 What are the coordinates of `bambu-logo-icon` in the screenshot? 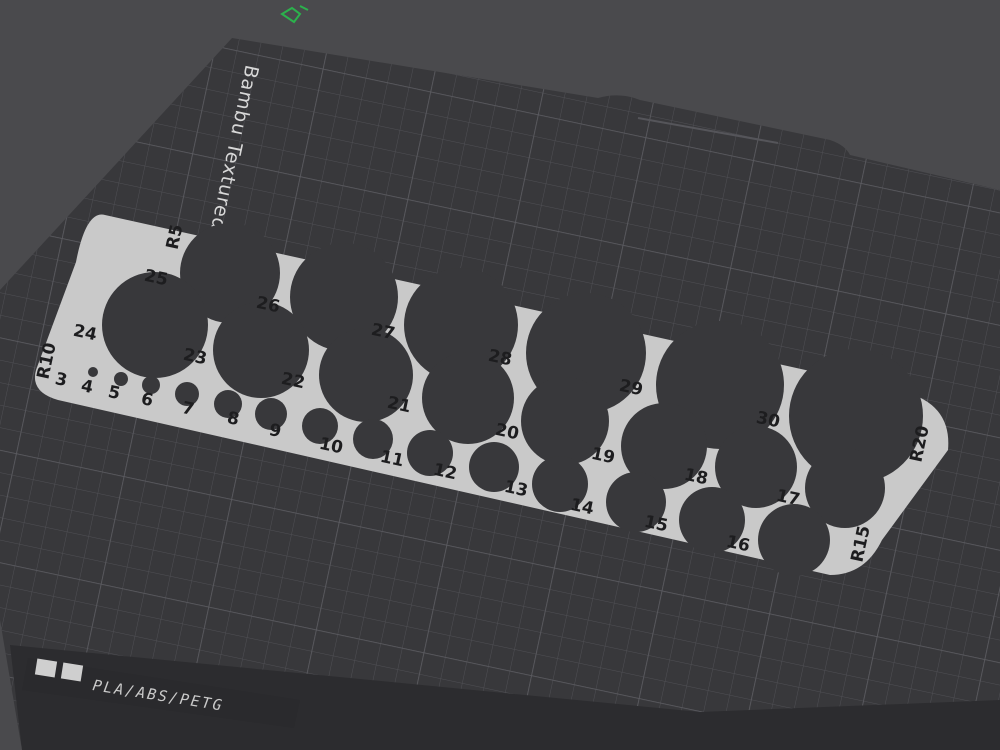 It's located at (46, 668).